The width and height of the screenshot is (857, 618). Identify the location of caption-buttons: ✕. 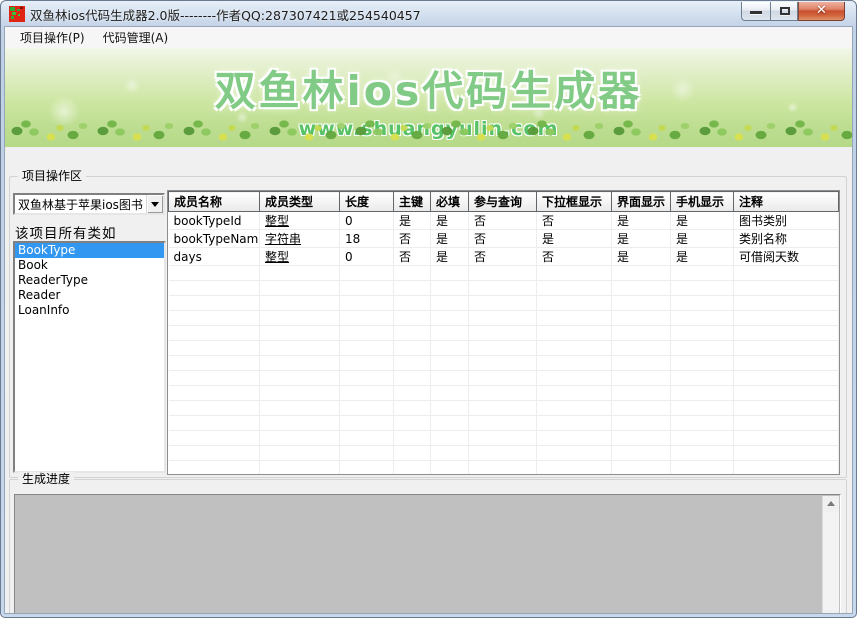
(793, 11).